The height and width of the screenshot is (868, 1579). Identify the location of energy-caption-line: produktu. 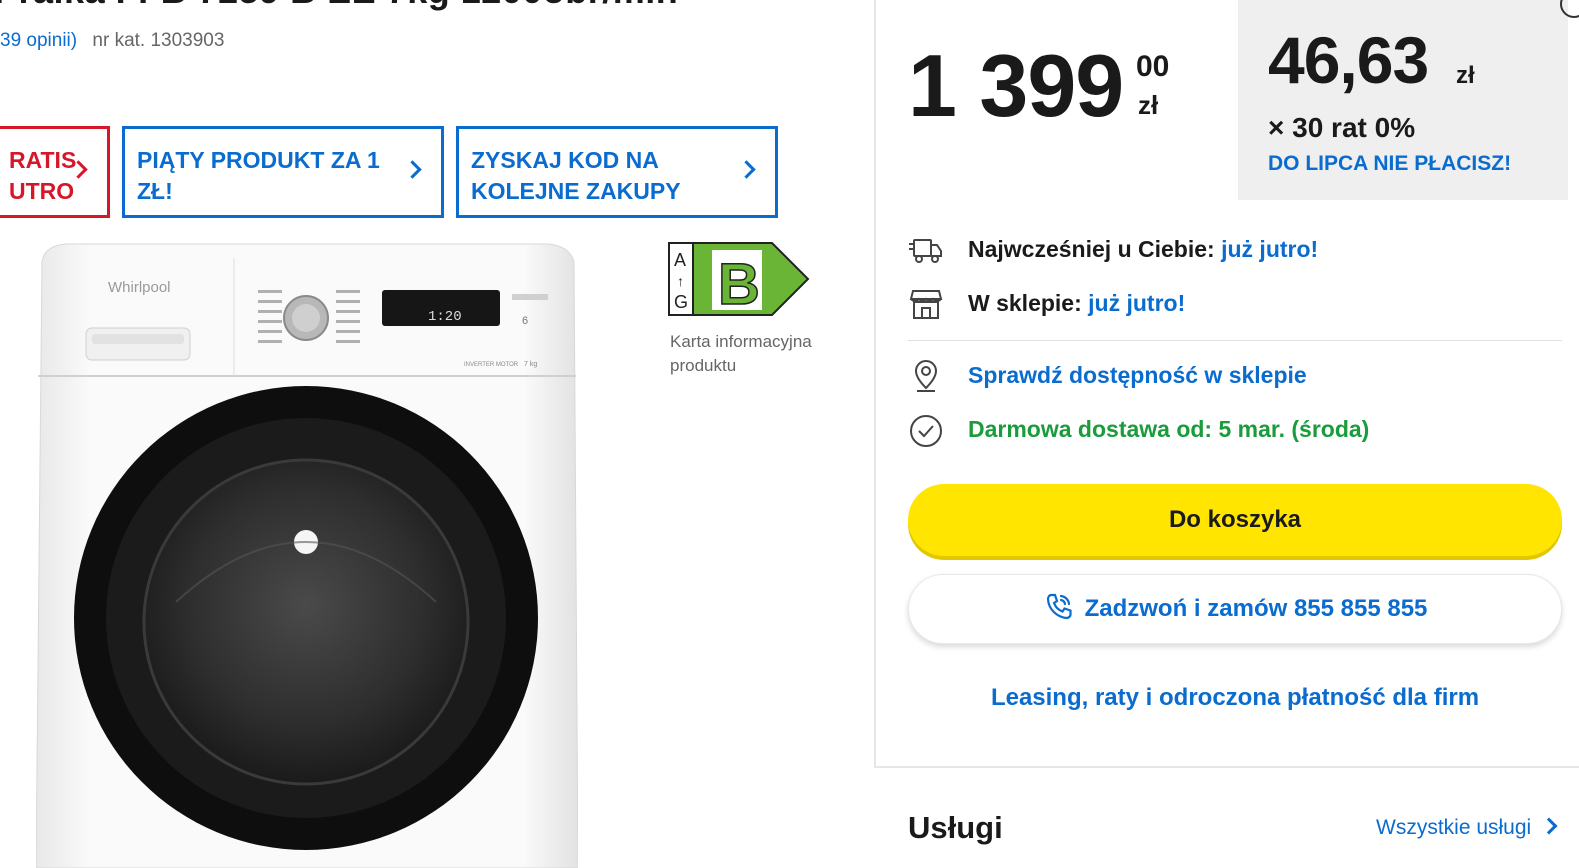
(703, 365).